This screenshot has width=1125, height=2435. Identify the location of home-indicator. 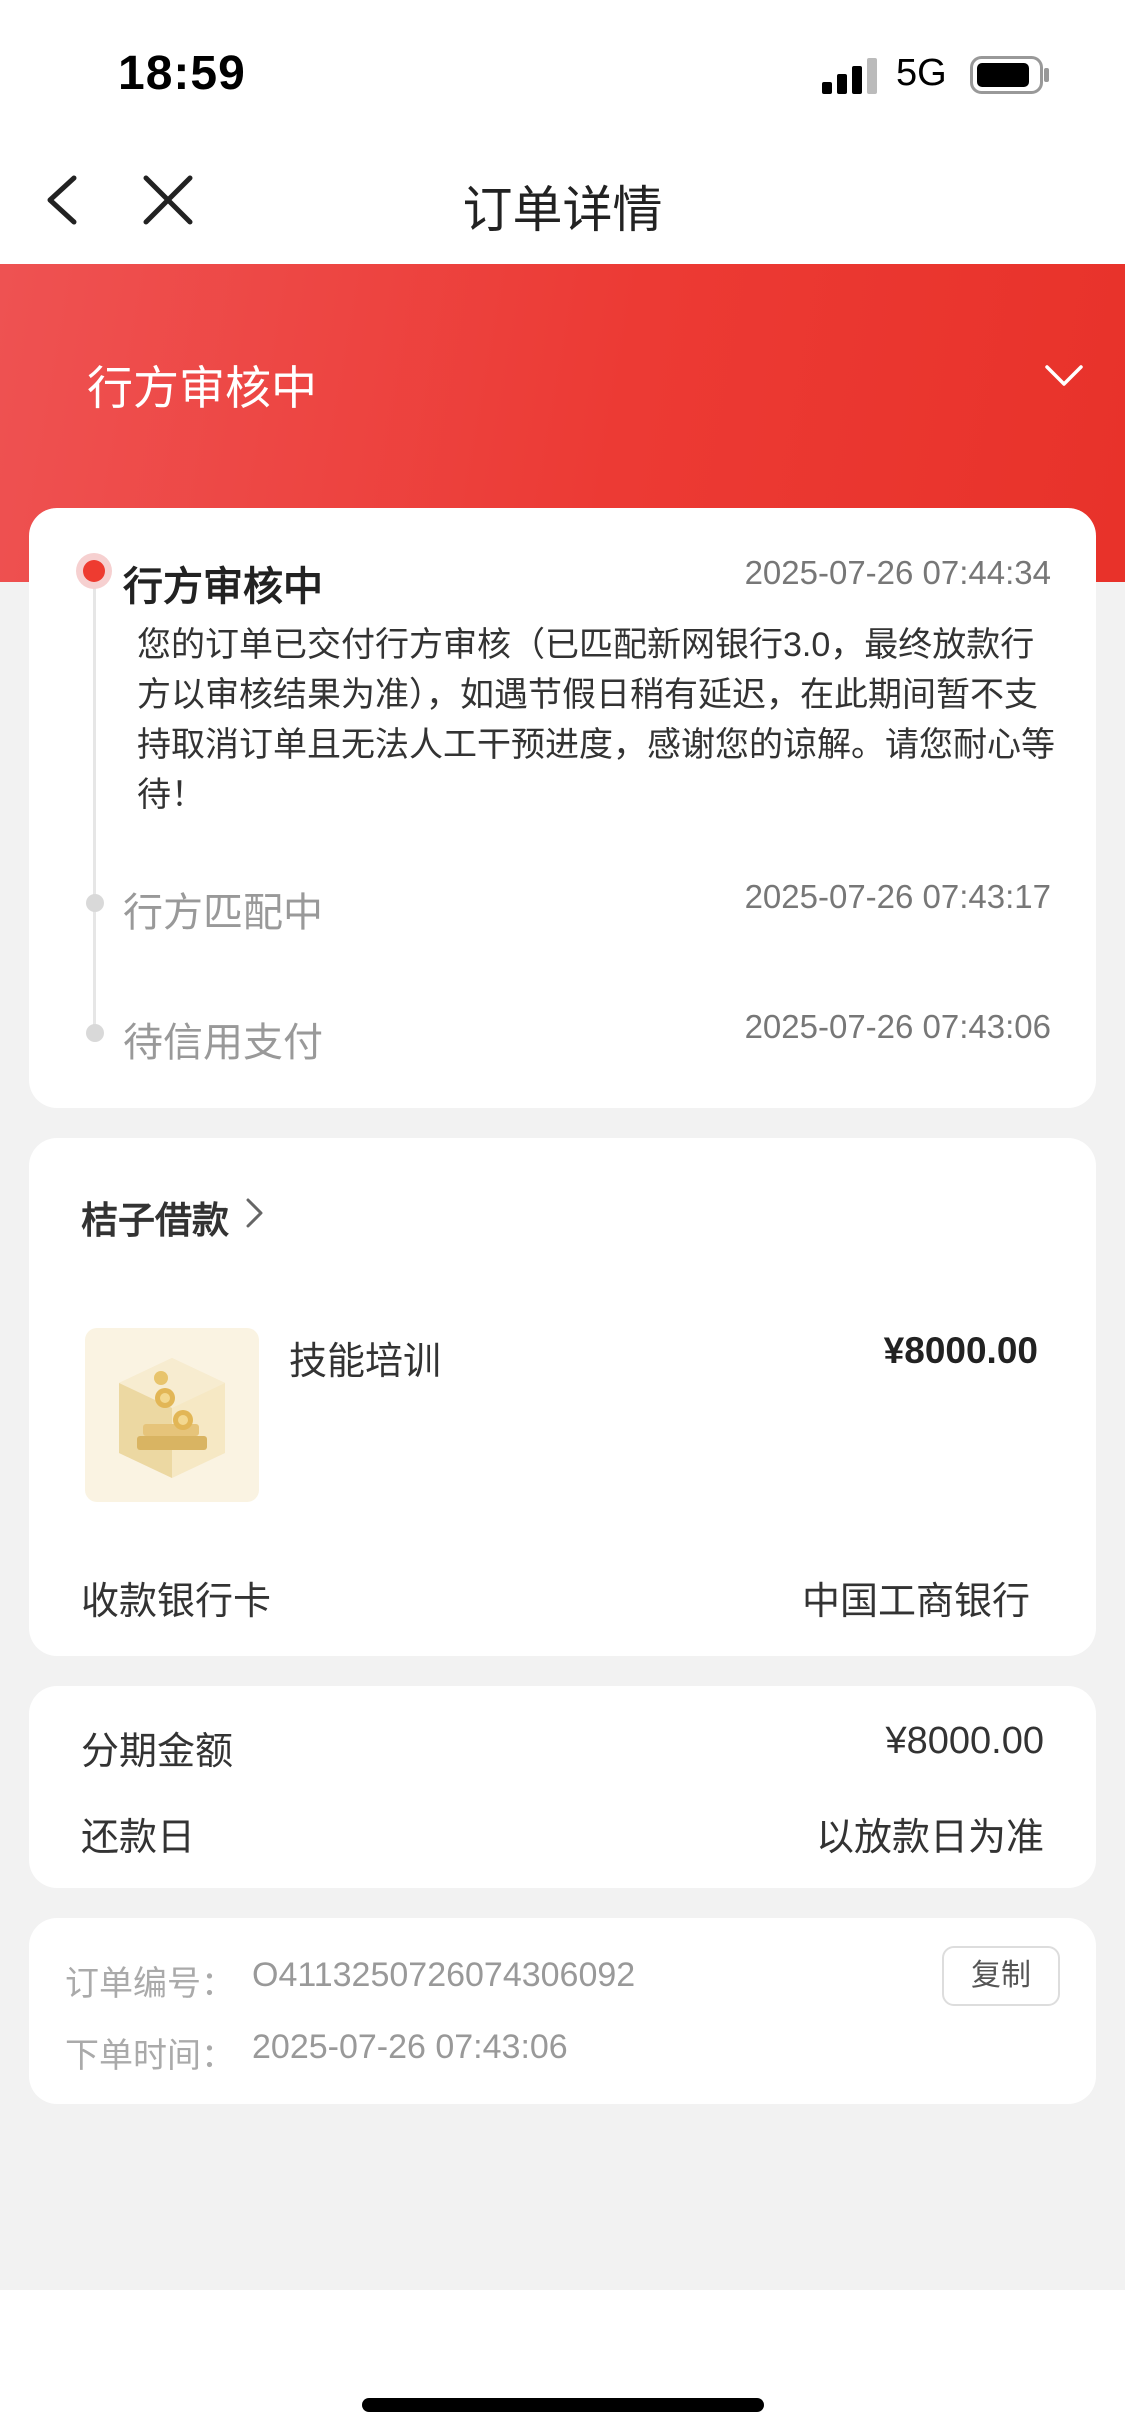
(563, 2405).